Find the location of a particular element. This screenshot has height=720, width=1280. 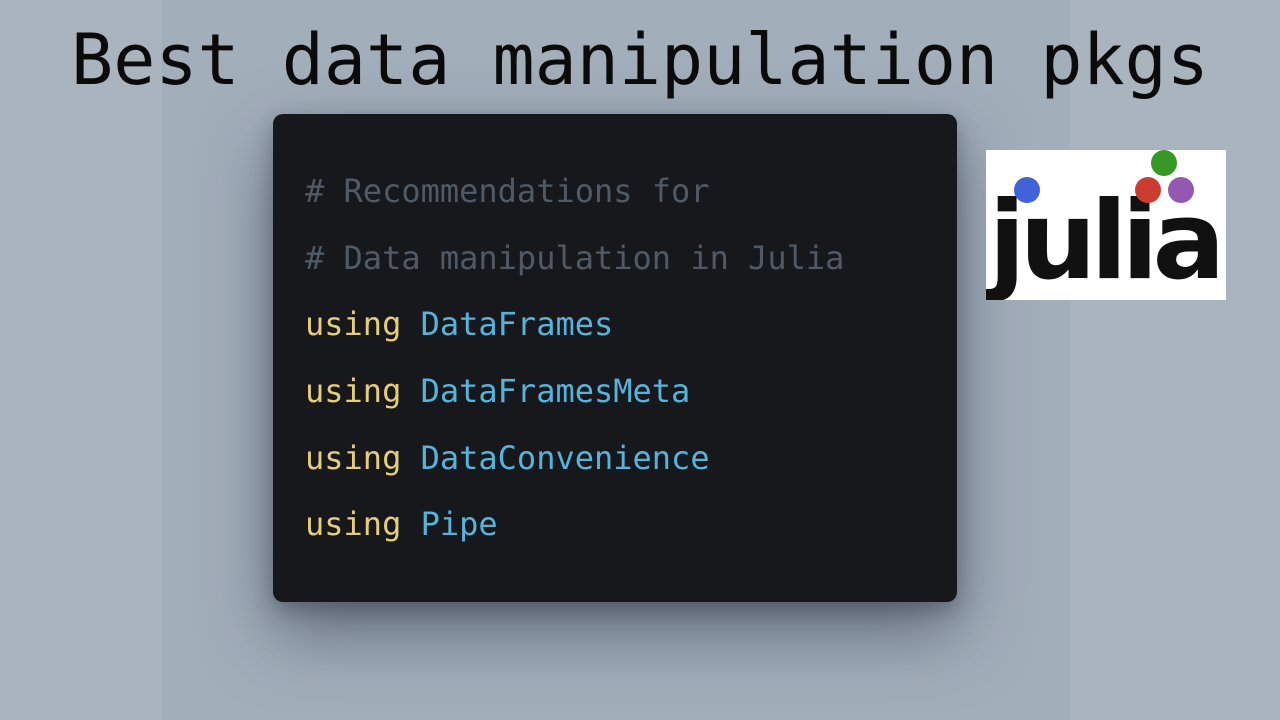

julia-logo: julia is located at coordinates (1106, 225).